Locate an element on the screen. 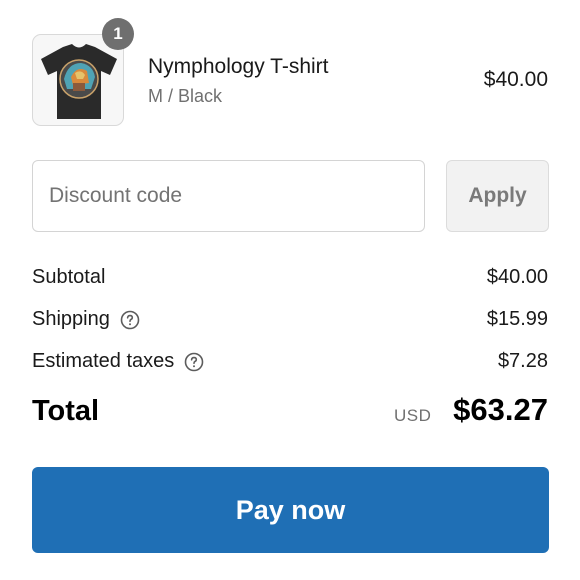  product-price: $40.00 is located at coordinates (515, 79).